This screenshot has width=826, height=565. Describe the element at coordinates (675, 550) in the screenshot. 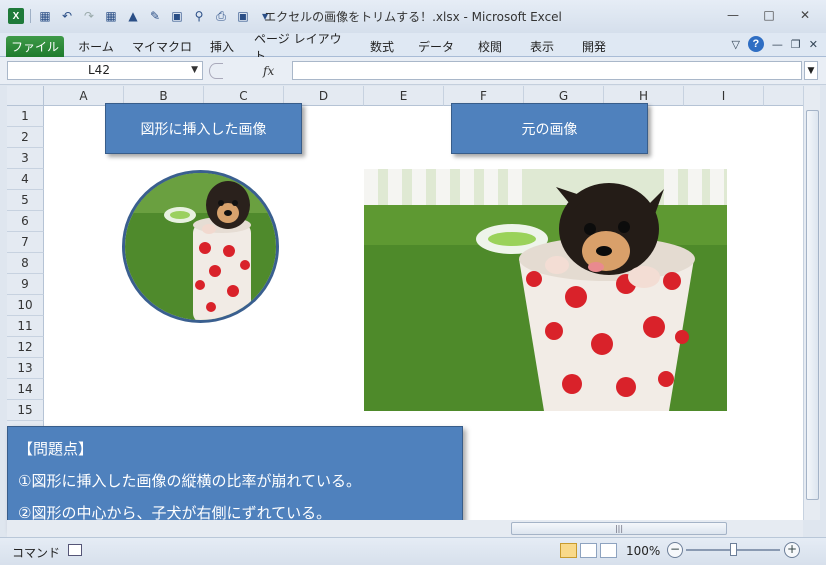

I see `zoom-out-icon: −` at that location.